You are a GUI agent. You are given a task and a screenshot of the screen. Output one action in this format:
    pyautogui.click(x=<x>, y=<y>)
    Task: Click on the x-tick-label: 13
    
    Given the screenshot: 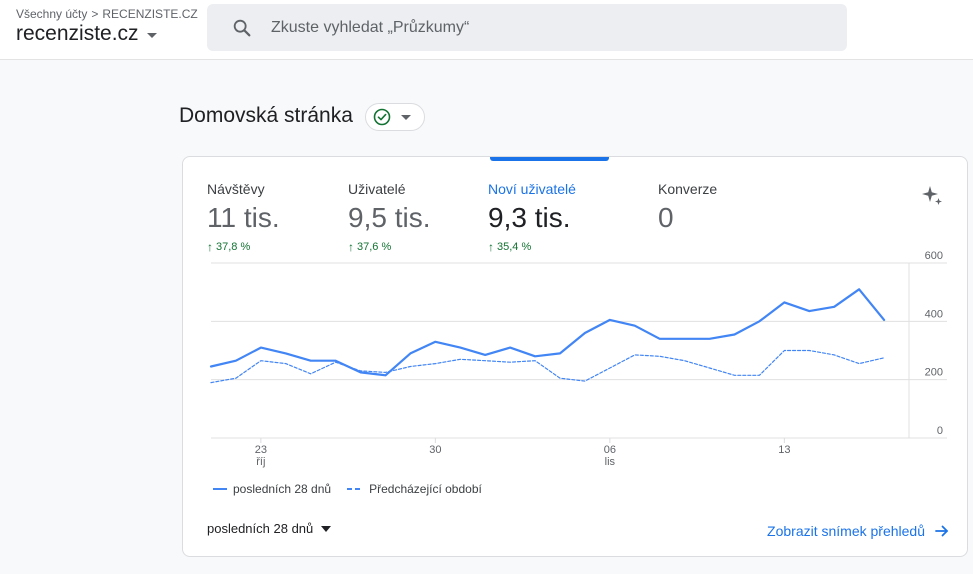 What is the action you would take?
    pyautogui.click(x=784, y=450)
    